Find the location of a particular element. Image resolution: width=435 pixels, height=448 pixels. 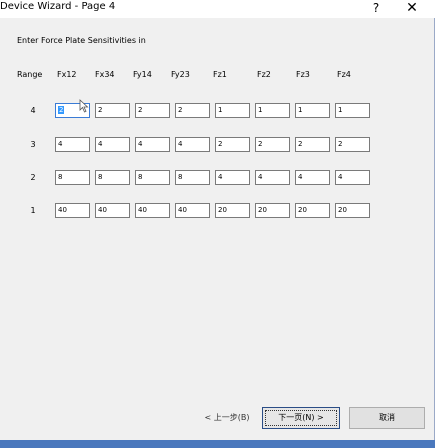

range-label: 4 is located at coordinates (33, 110).